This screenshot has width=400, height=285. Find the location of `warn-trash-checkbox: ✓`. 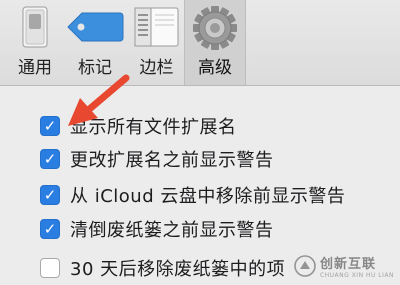

warn-trash-checkbox: ✓ is located at coordinates (50, 229).